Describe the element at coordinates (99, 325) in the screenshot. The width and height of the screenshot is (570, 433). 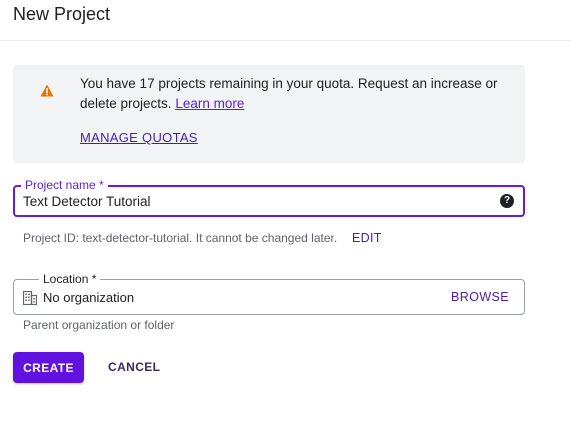
I see `location-hint: Parent organization or folder` at that location.